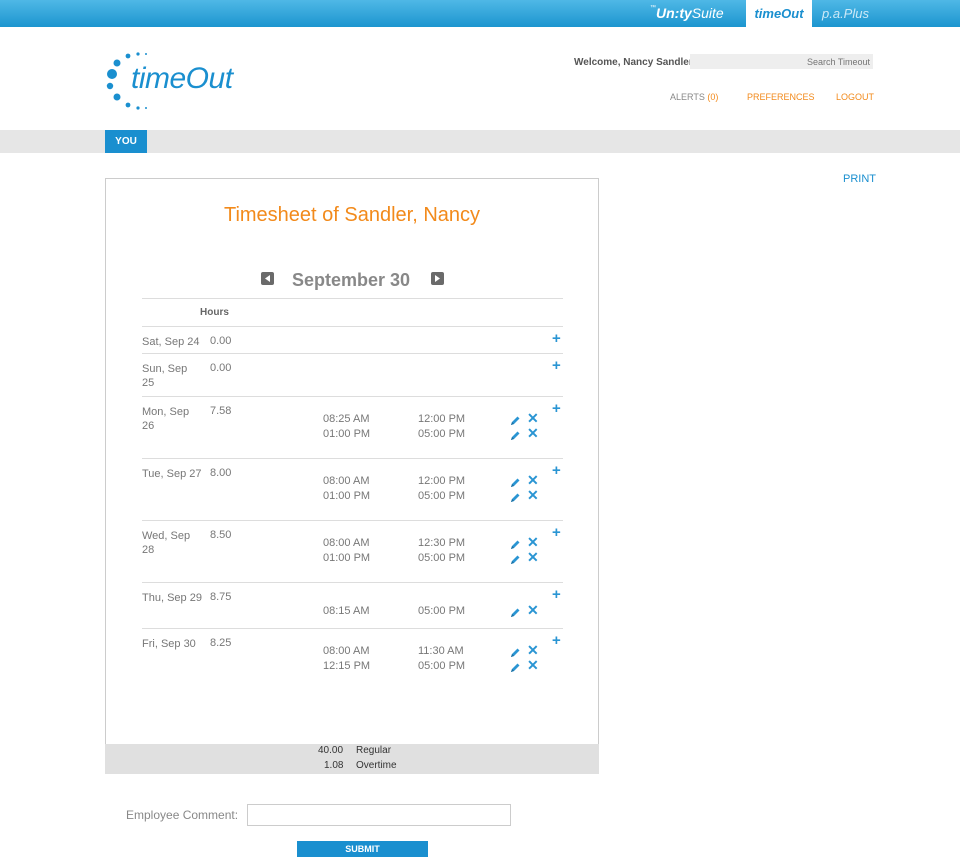  I want to click on day-row: Sun, Sep 25 0.00 +, so click(352, 374).